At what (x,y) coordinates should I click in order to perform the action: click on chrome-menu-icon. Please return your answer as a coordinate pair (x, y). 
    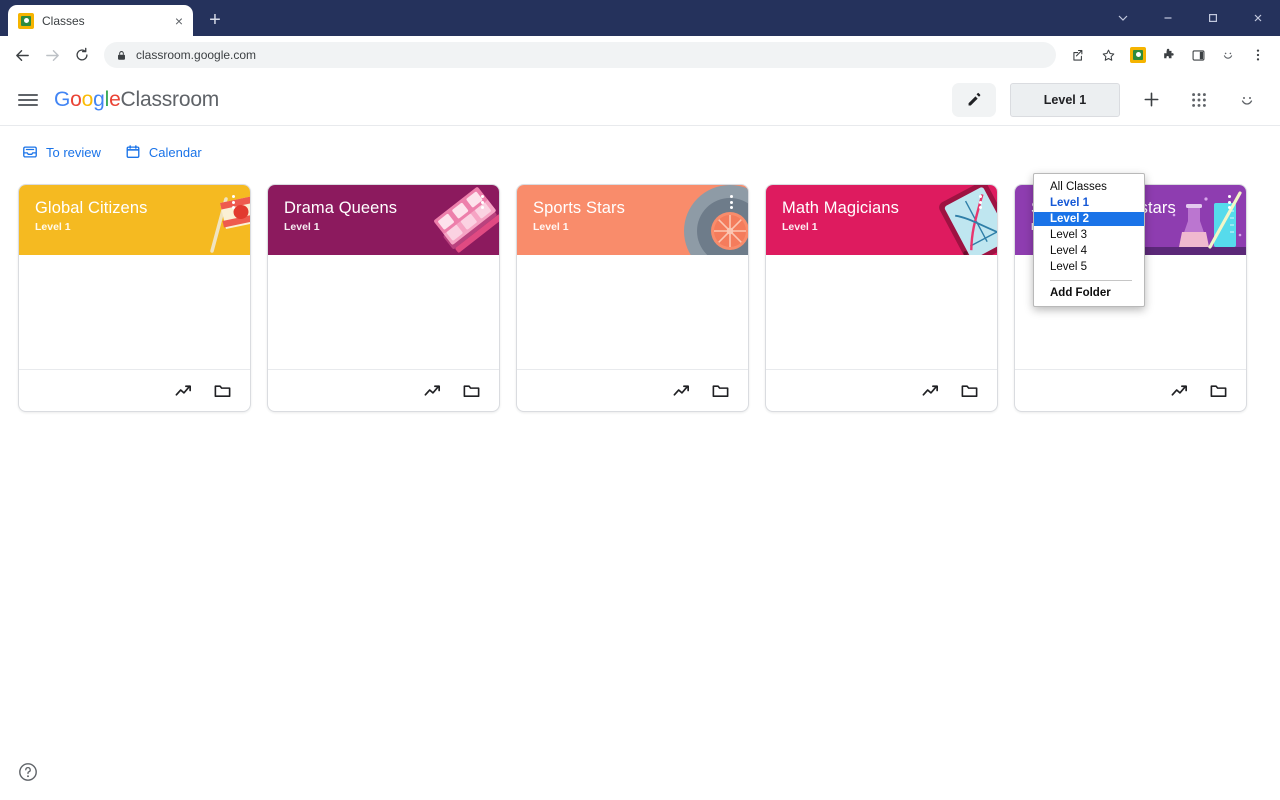
    Looking at the image, I should click on (1258, 55).